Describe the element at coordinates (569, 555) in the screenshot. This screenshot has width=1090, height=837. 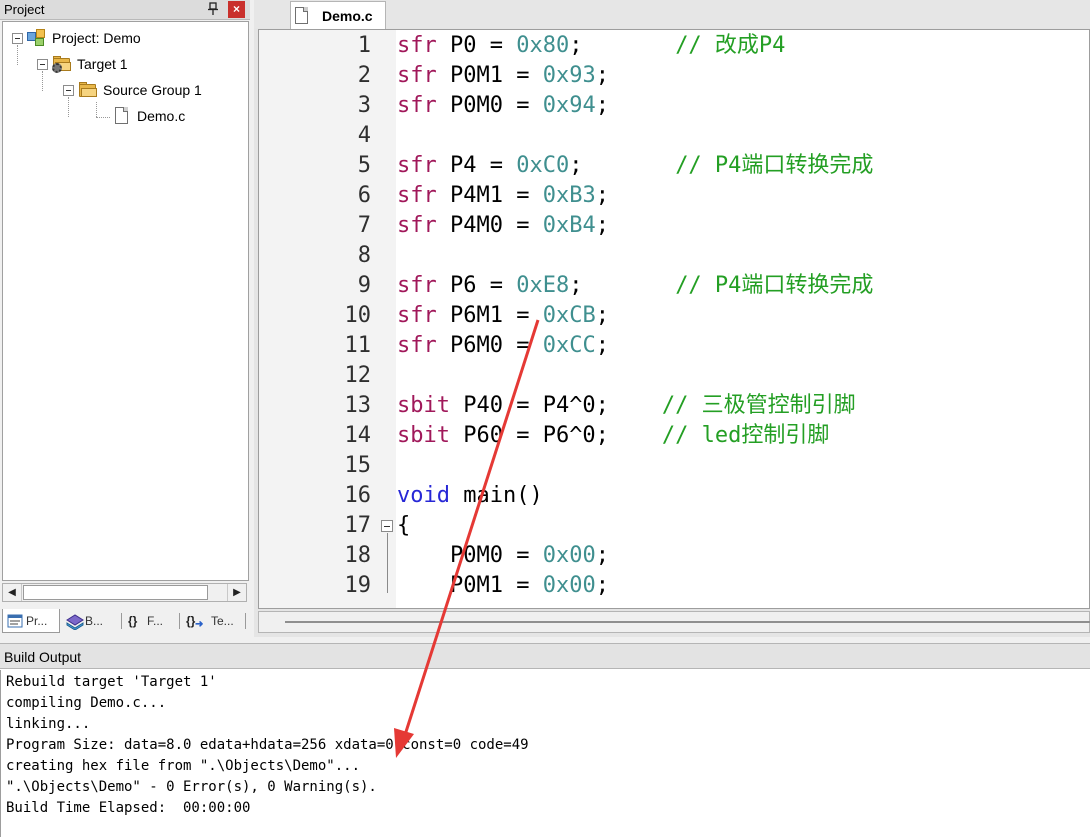
I see `code-token: 0x00` at that location.